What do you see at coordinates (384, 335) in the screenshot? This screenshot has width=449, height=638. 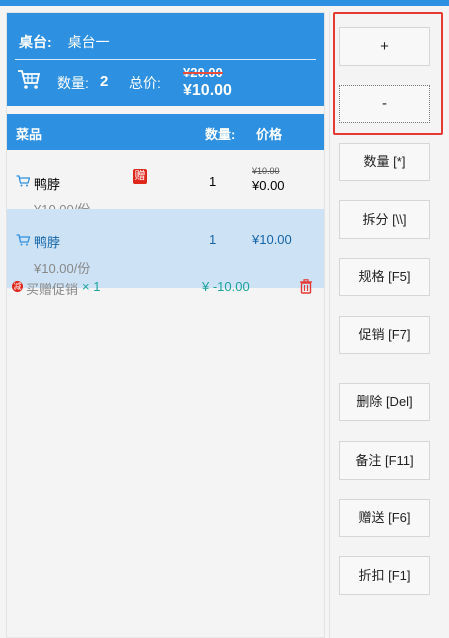 I see `promo-button: 促销 [F7]` at bounding box center [384, 335].